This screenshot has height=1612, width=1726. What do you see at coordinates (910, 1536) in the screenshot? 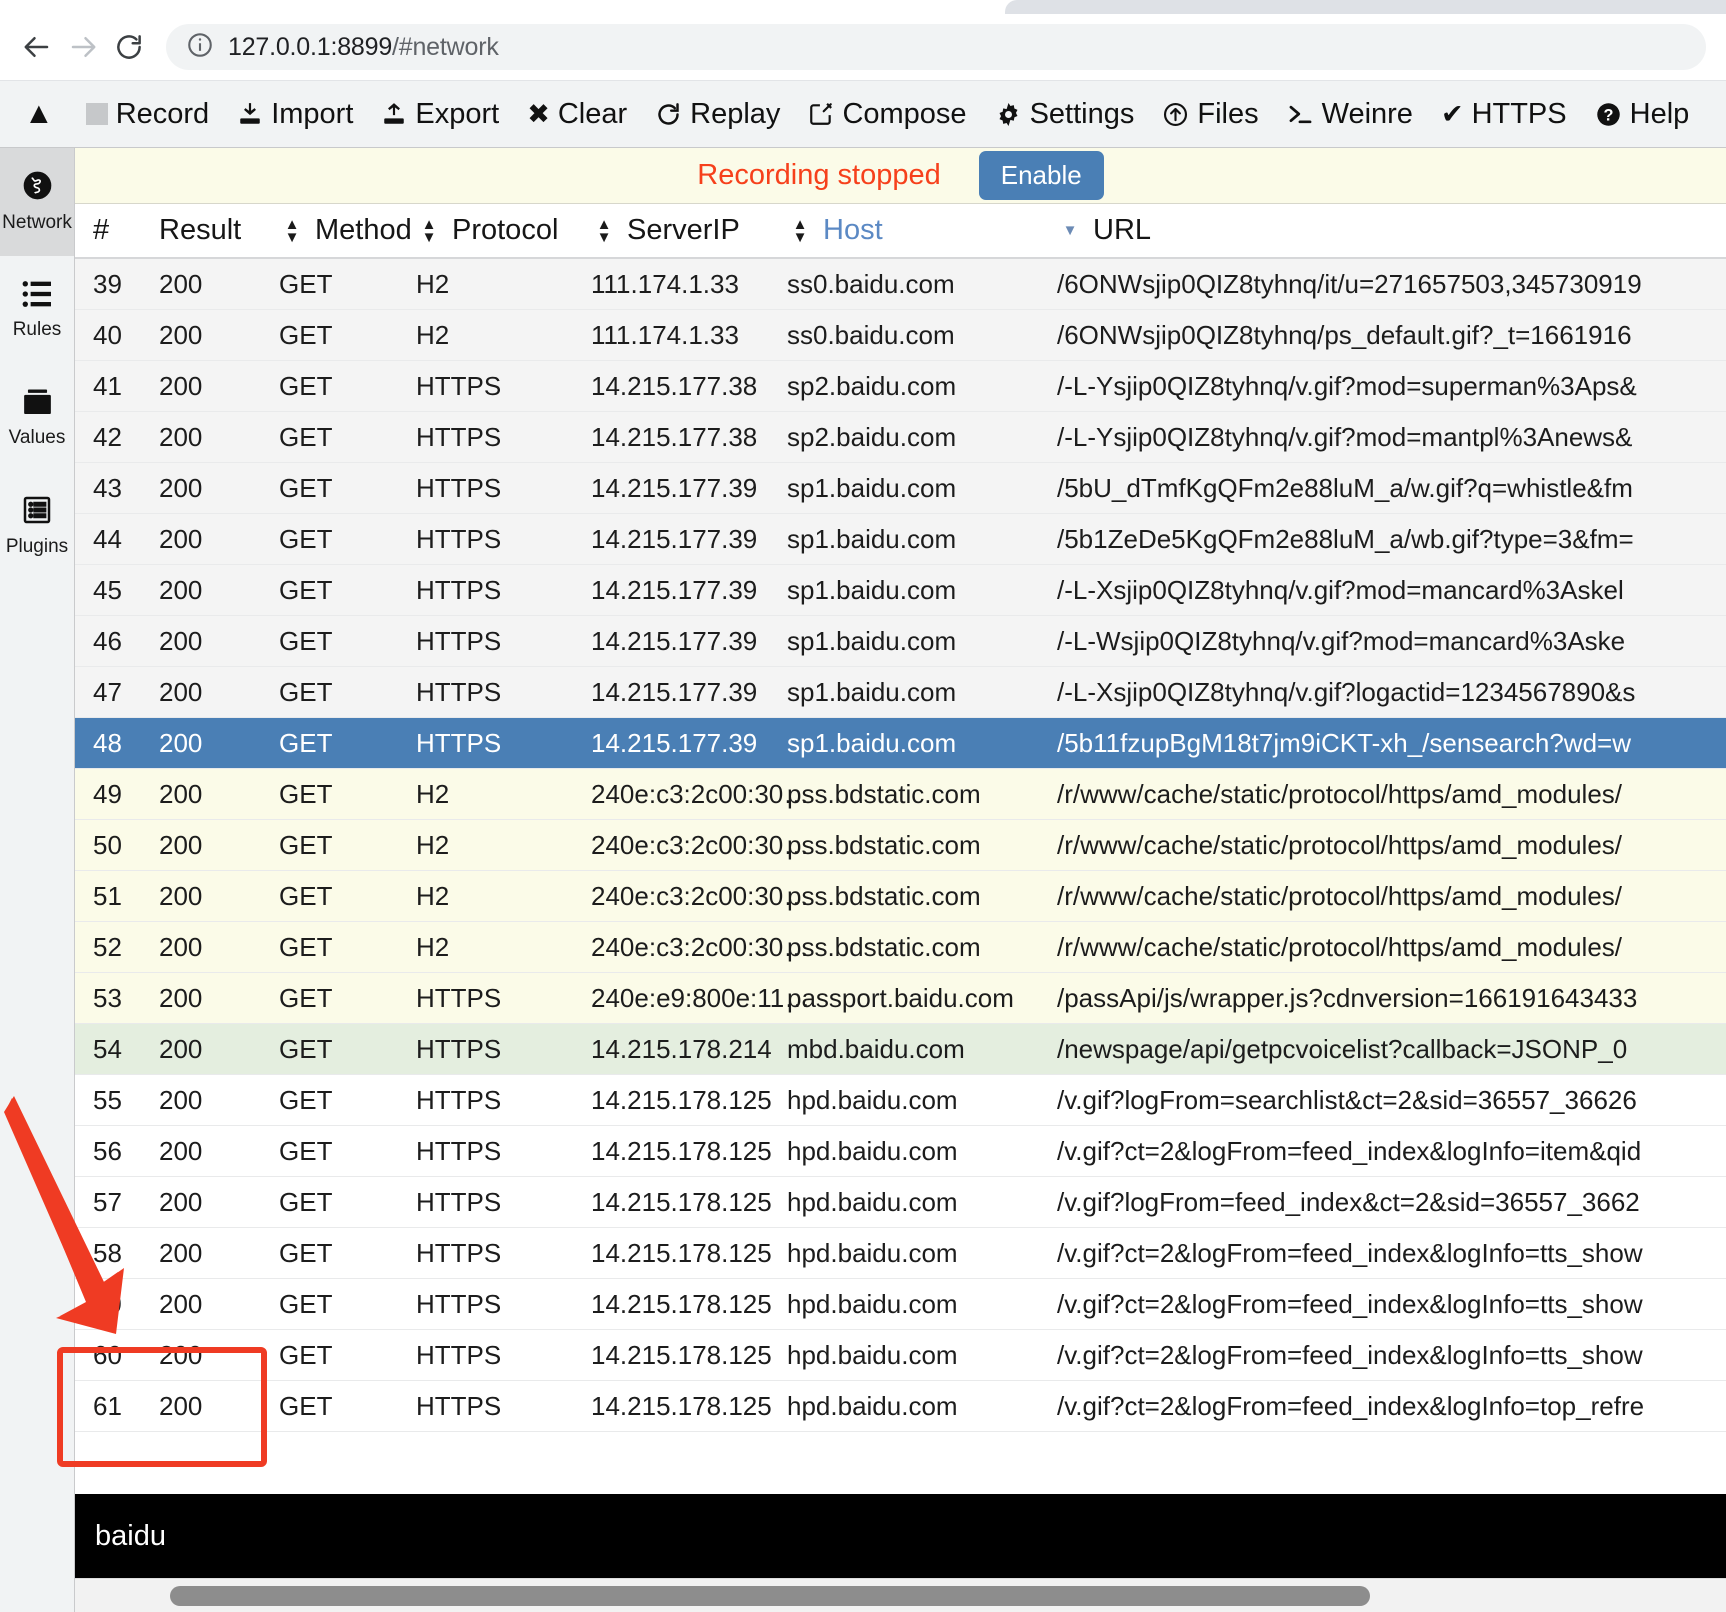
I see `search-input` at bounding box center [910, 1536].